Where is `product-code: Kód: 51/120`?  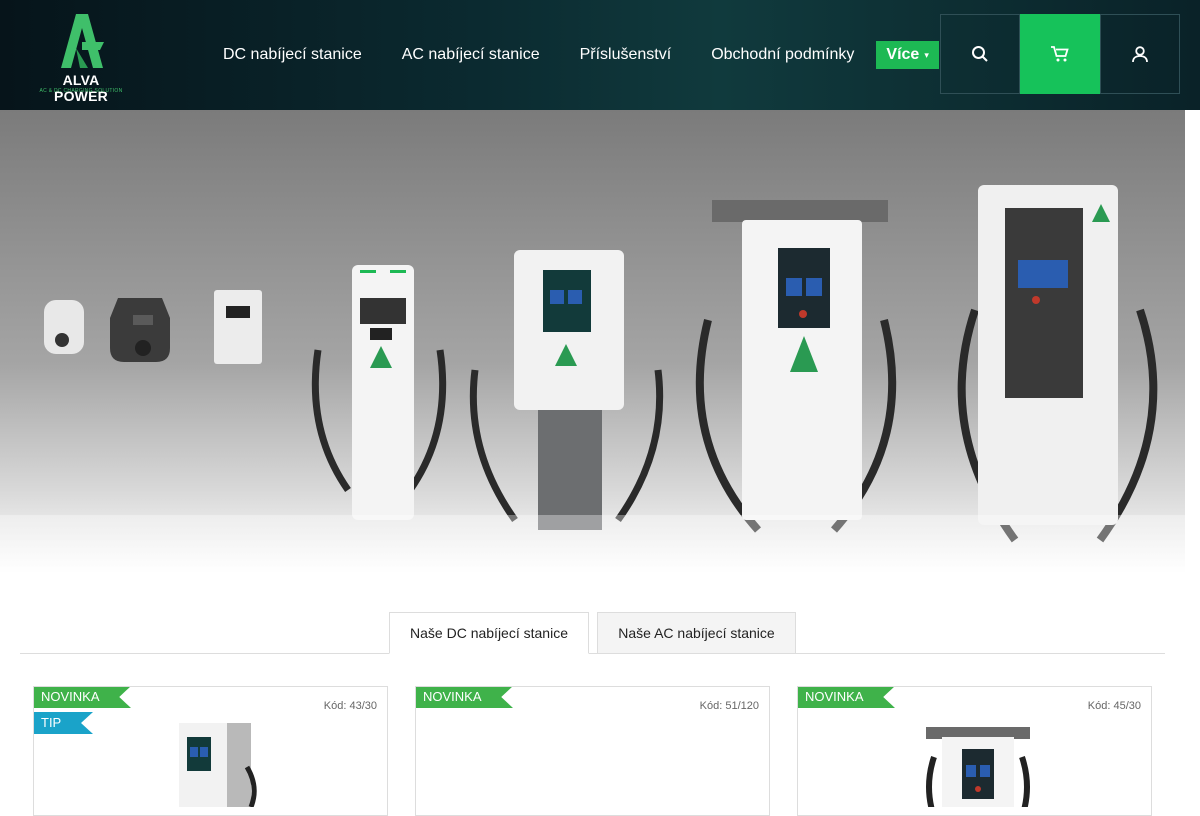 product-code: Kód: 51/120 is located at coordinates (729, 706).